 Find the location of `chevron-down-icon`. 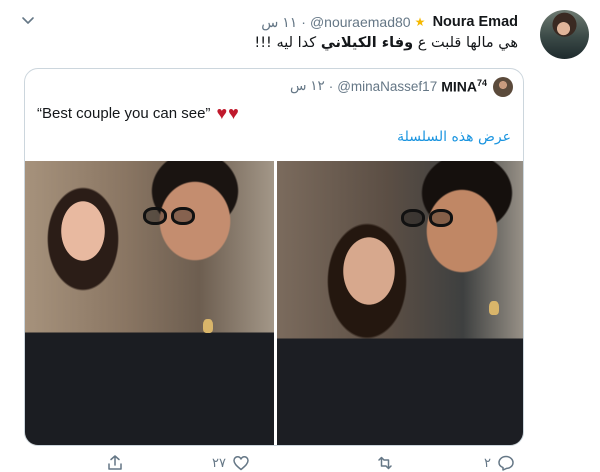

chevron-down-icon is located at coordinates (28, 20).